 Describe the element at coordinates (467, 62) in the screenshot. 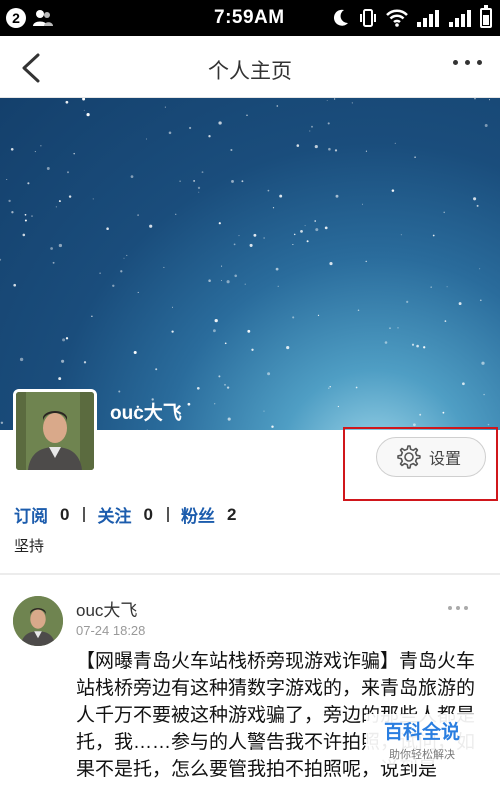

I see `more-dots-icon` at that location.